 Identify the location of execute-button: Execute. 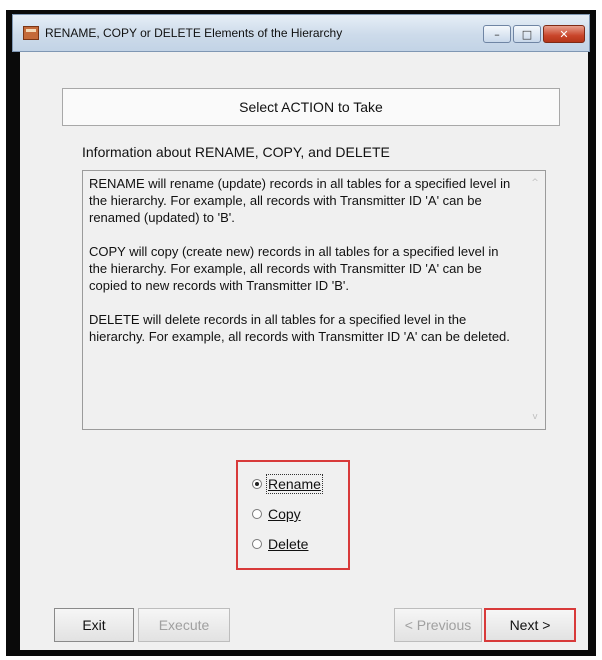
(184, 625).